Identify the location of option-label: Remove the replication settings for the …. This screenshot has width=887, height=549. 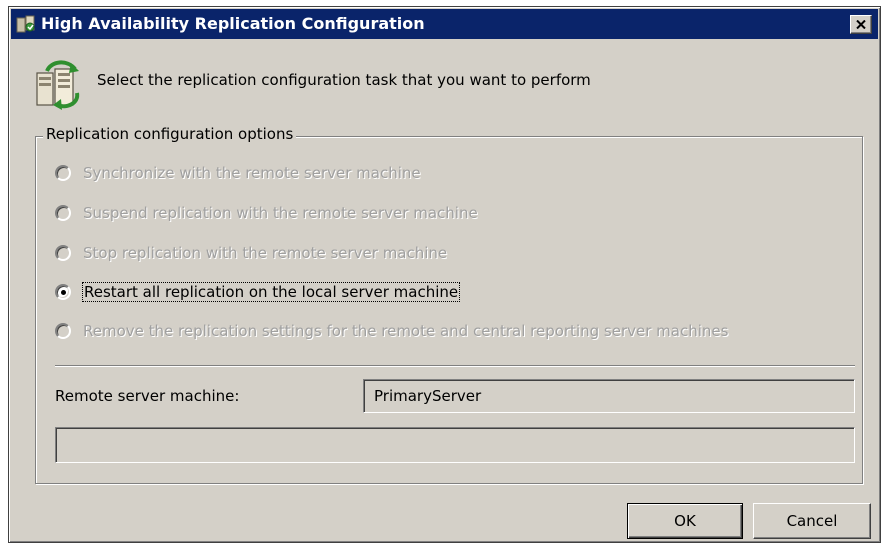
(406, 331).